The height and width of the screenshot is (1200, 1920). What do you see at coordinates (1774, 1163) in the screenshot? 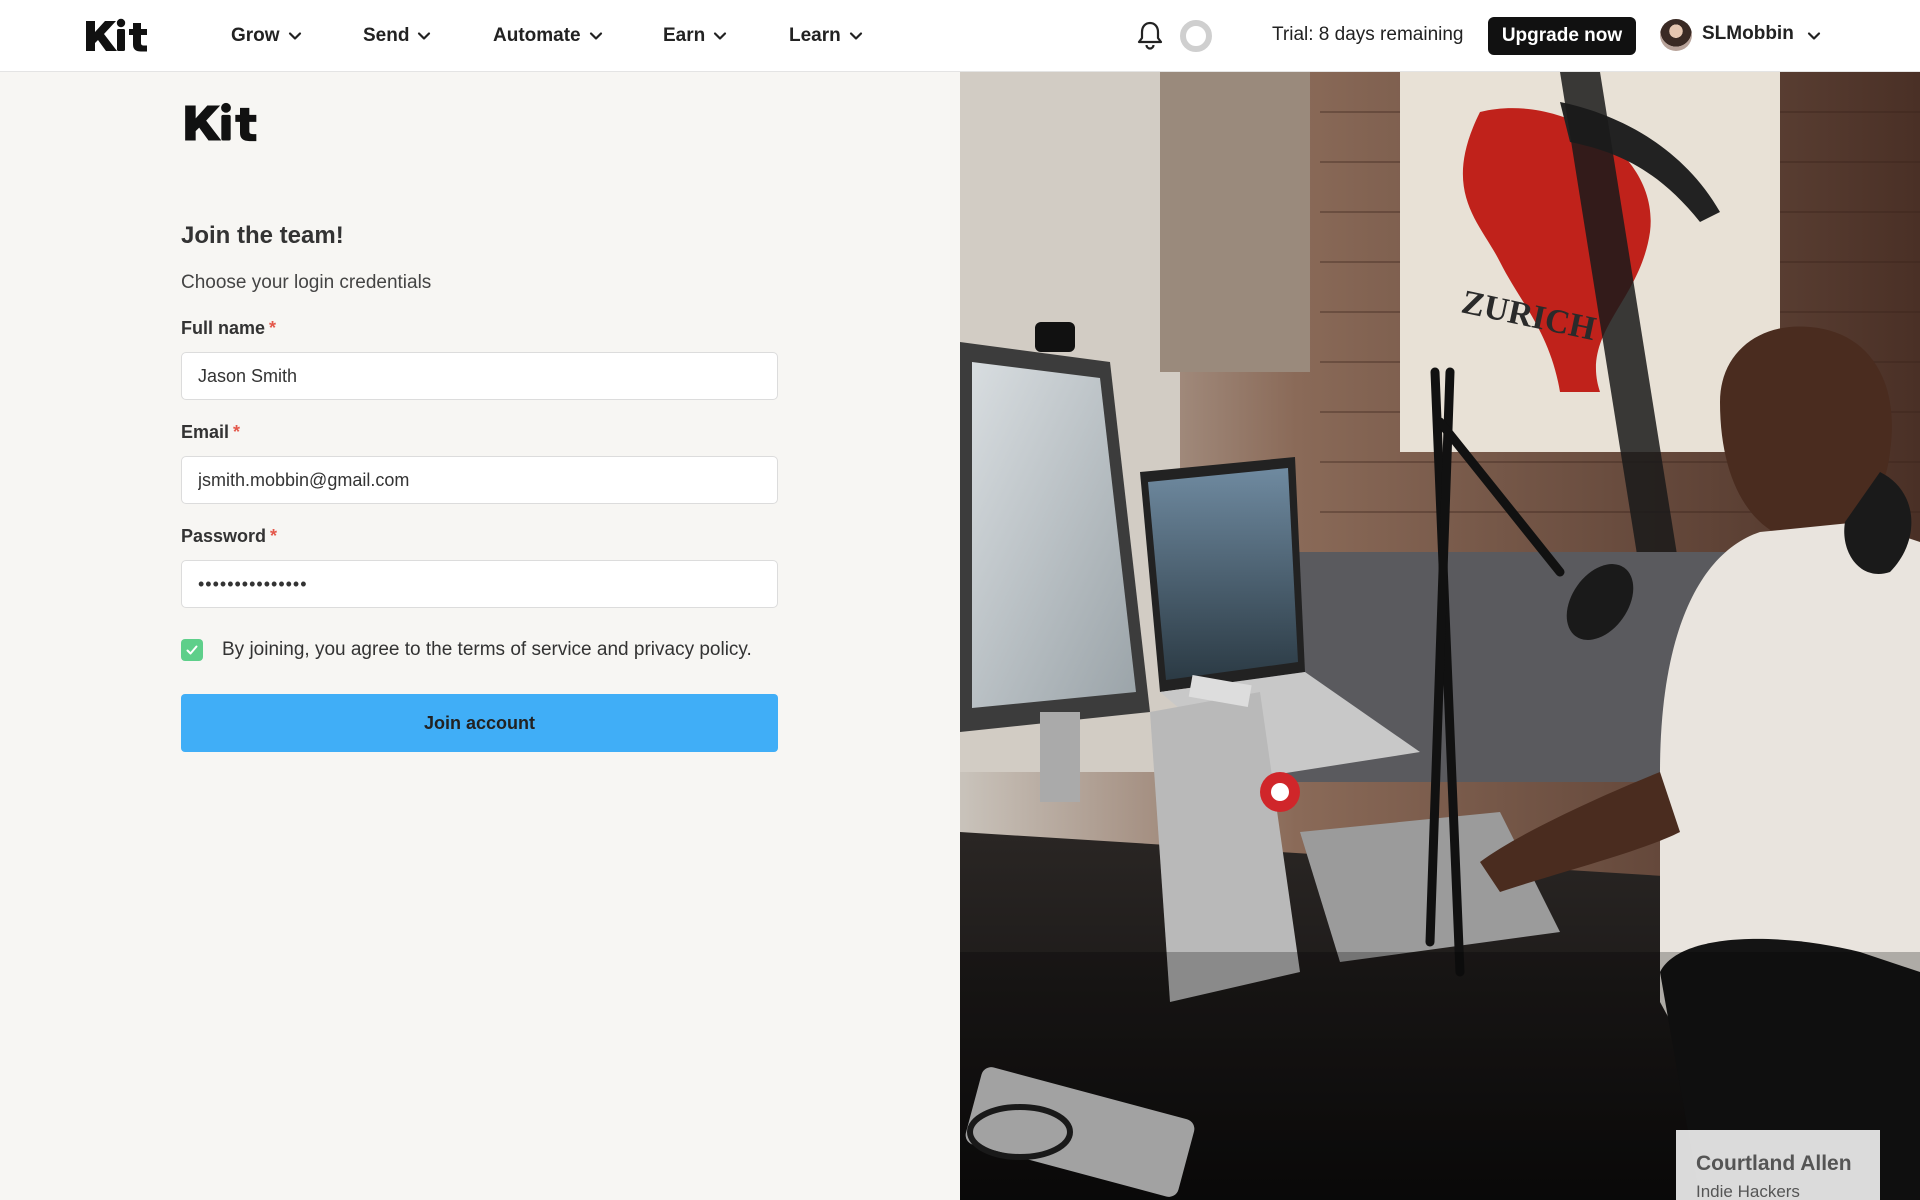
I see `caption-name: Courtland Allen` at bounding box center [1774, 1163].